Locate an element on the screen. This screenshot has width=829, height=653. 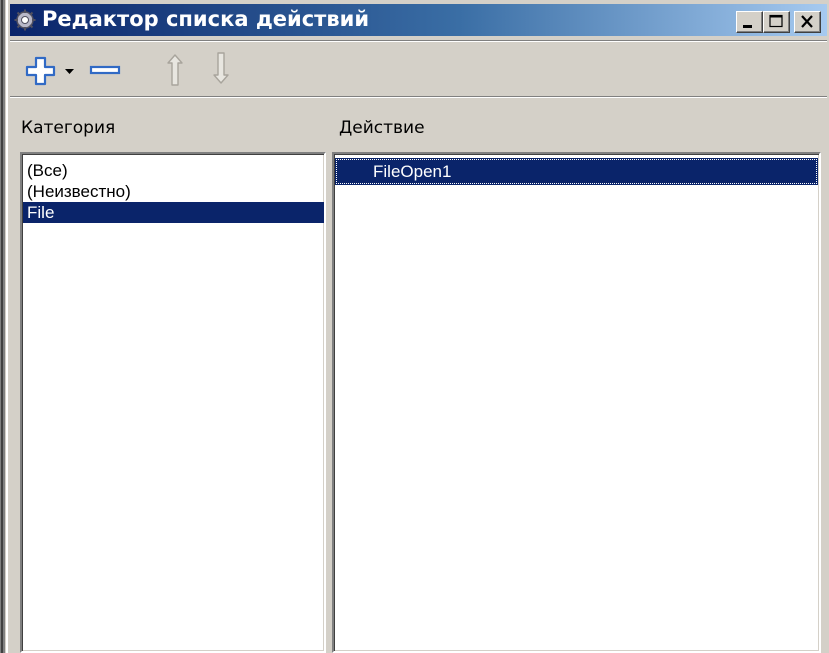
action-item-fileopen1: FileOpen1 is located at coordinates (576, 171).